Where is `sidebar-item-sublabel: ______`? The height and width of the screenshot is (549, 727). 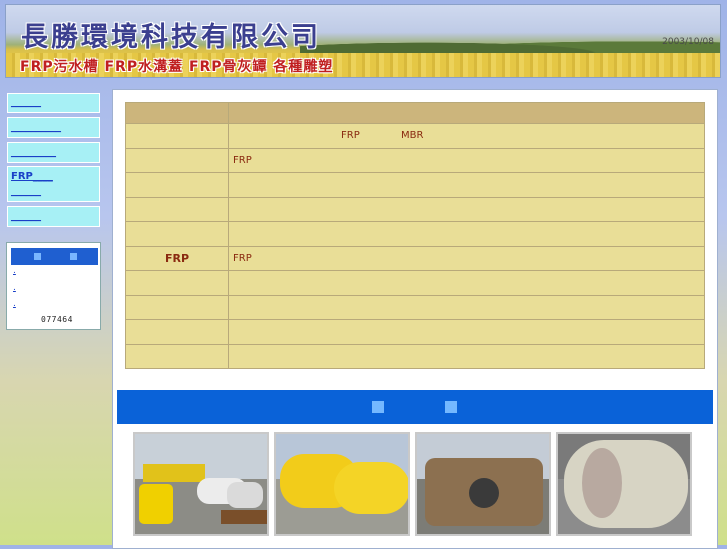 sidebar-item-sublabel: ______ is located at coordinates (26, 191).